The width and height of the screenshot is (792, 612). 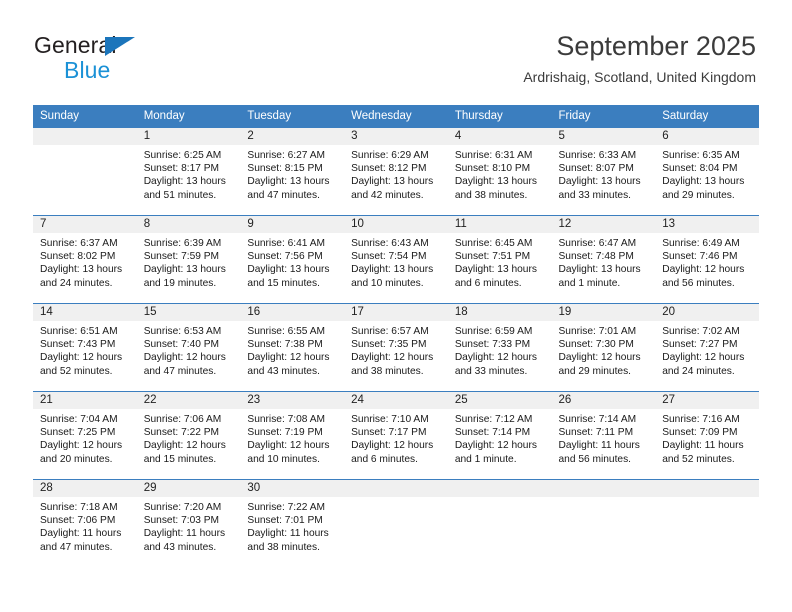 What do you see at coordinates (389, 433) in the screenshot?
I see `sunset-time: Sunset: 7:17 PM` at bounding box center [389, 433].